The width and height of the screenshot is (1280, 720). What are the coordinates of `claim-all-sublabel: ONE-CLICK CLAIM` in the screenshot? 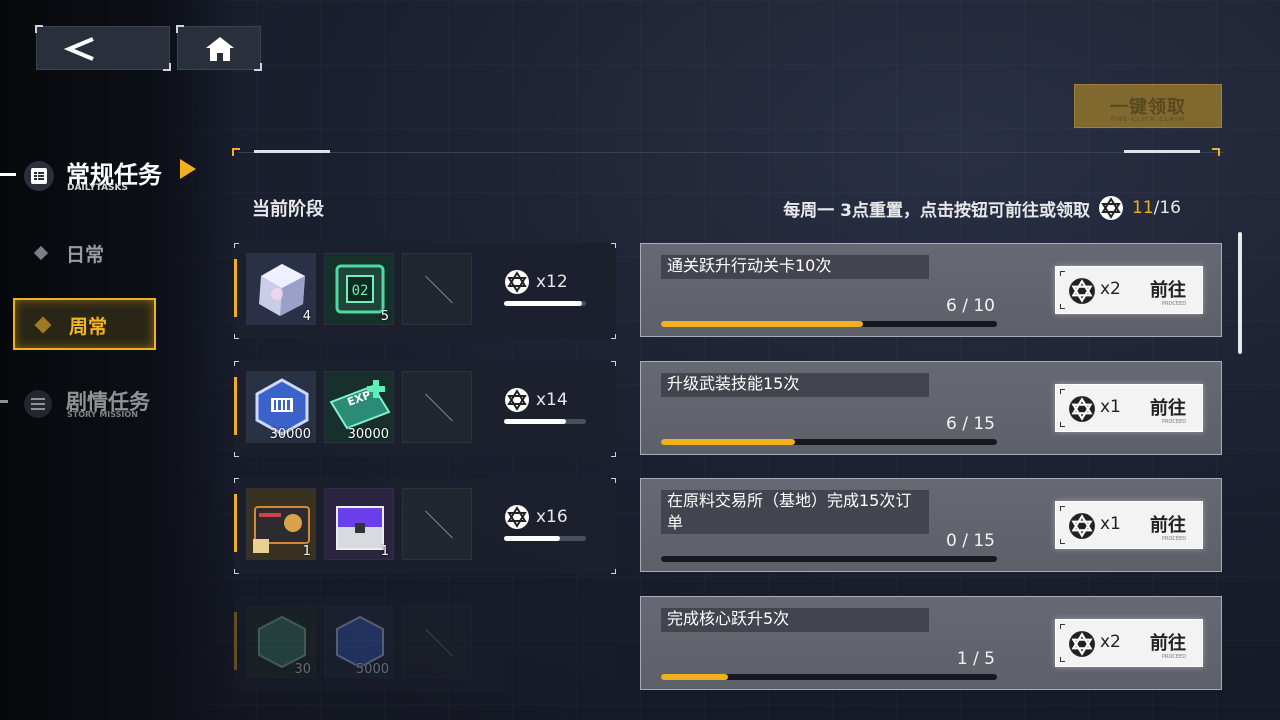 It's located at (1148, 119).